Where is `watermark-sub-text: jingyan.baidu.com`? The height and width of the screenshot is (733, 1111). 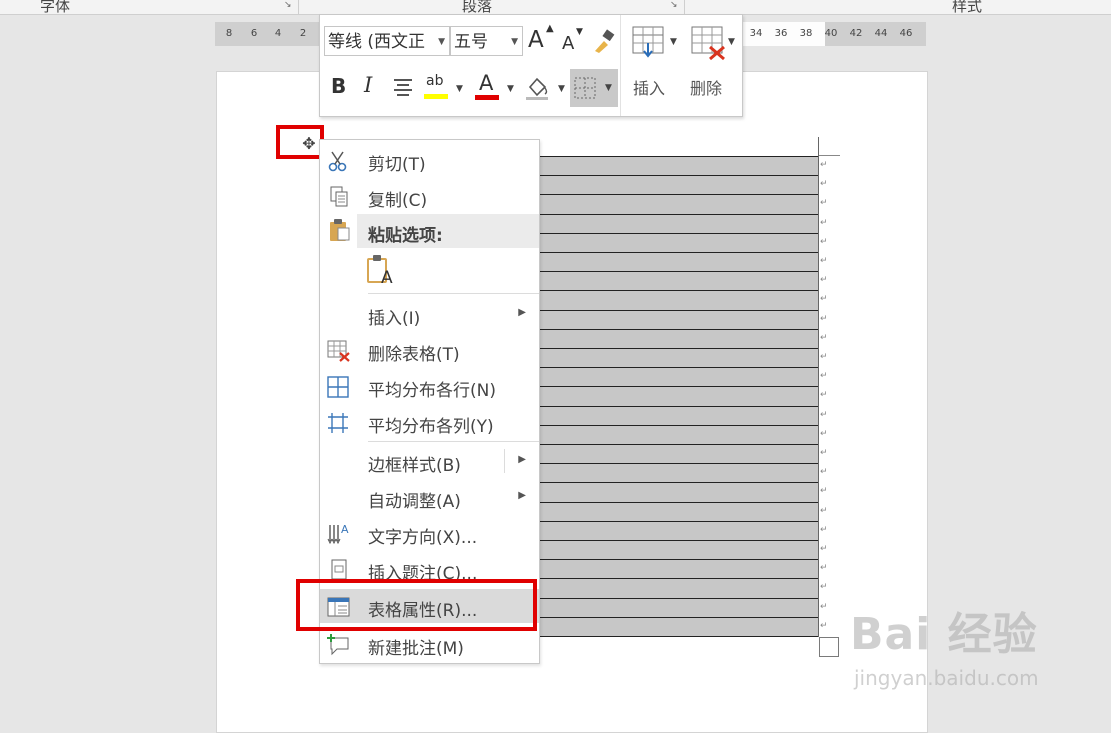 watermark-sub-text: jingyan.baidu.com is located at coordinates (946, 678).